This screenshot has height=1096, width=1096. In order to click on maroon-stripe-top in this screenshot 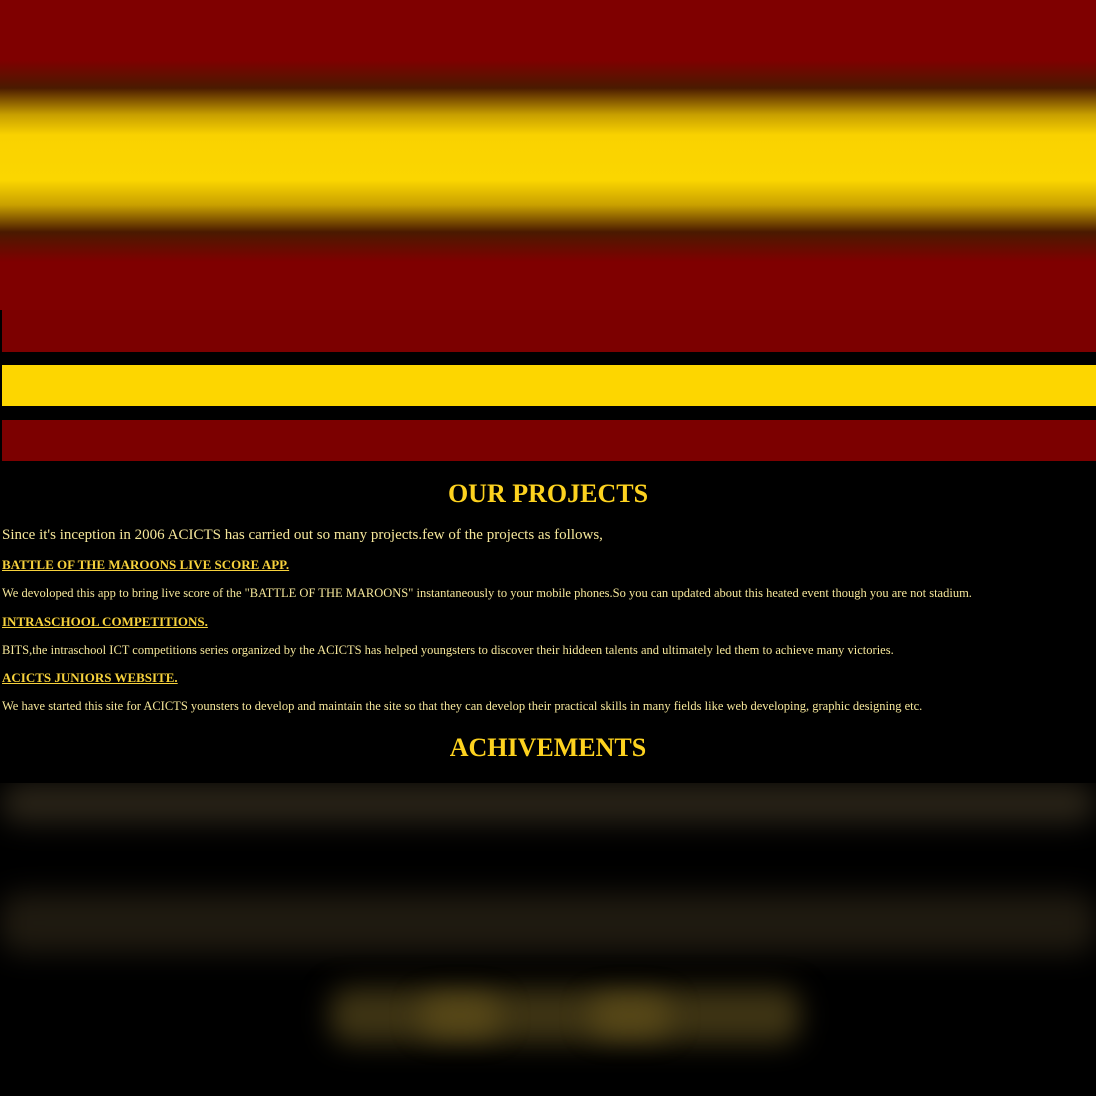, I will do `click(549, 331)`.